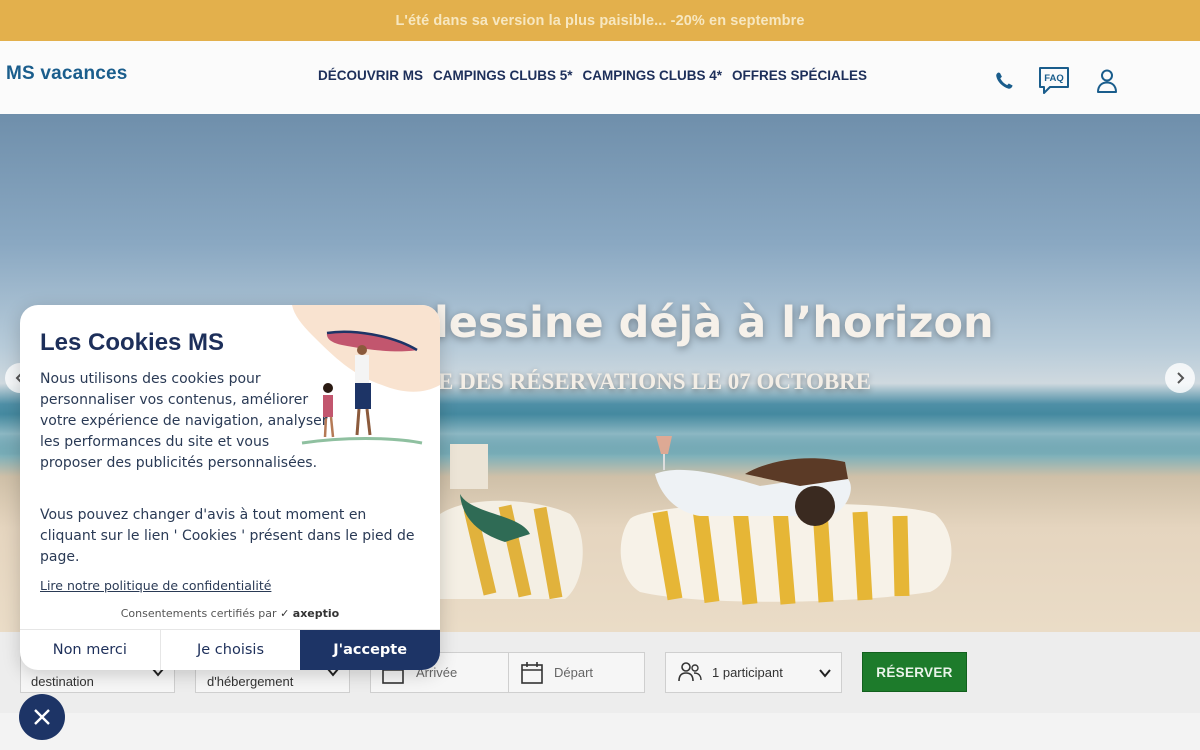 The height and width of the screenshot is (750, 1200). Describe the element at coordinates (250, 681) in the screenshot. I see `accommodation-label: d'hébergement` at that location.